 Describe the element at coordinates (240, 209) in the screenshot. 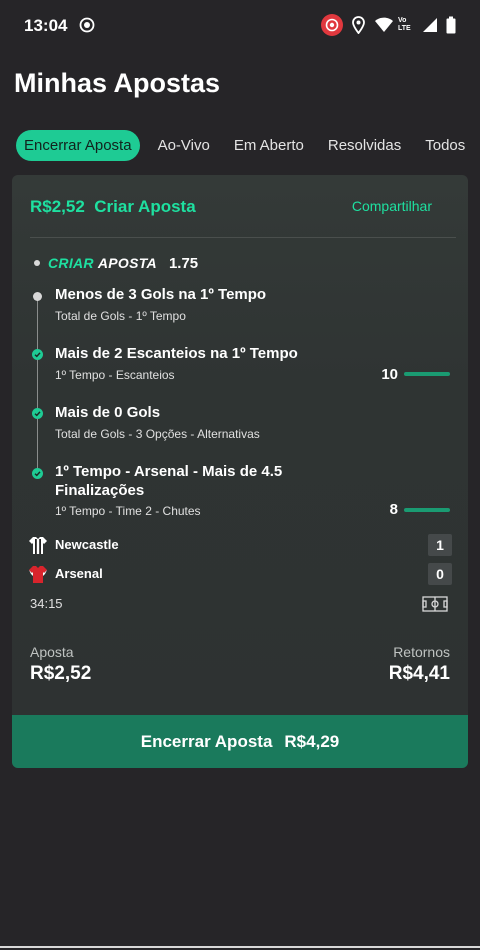

I see `bet-card-header: R$2,52 Criar Aposta Compartilhar` at that location.